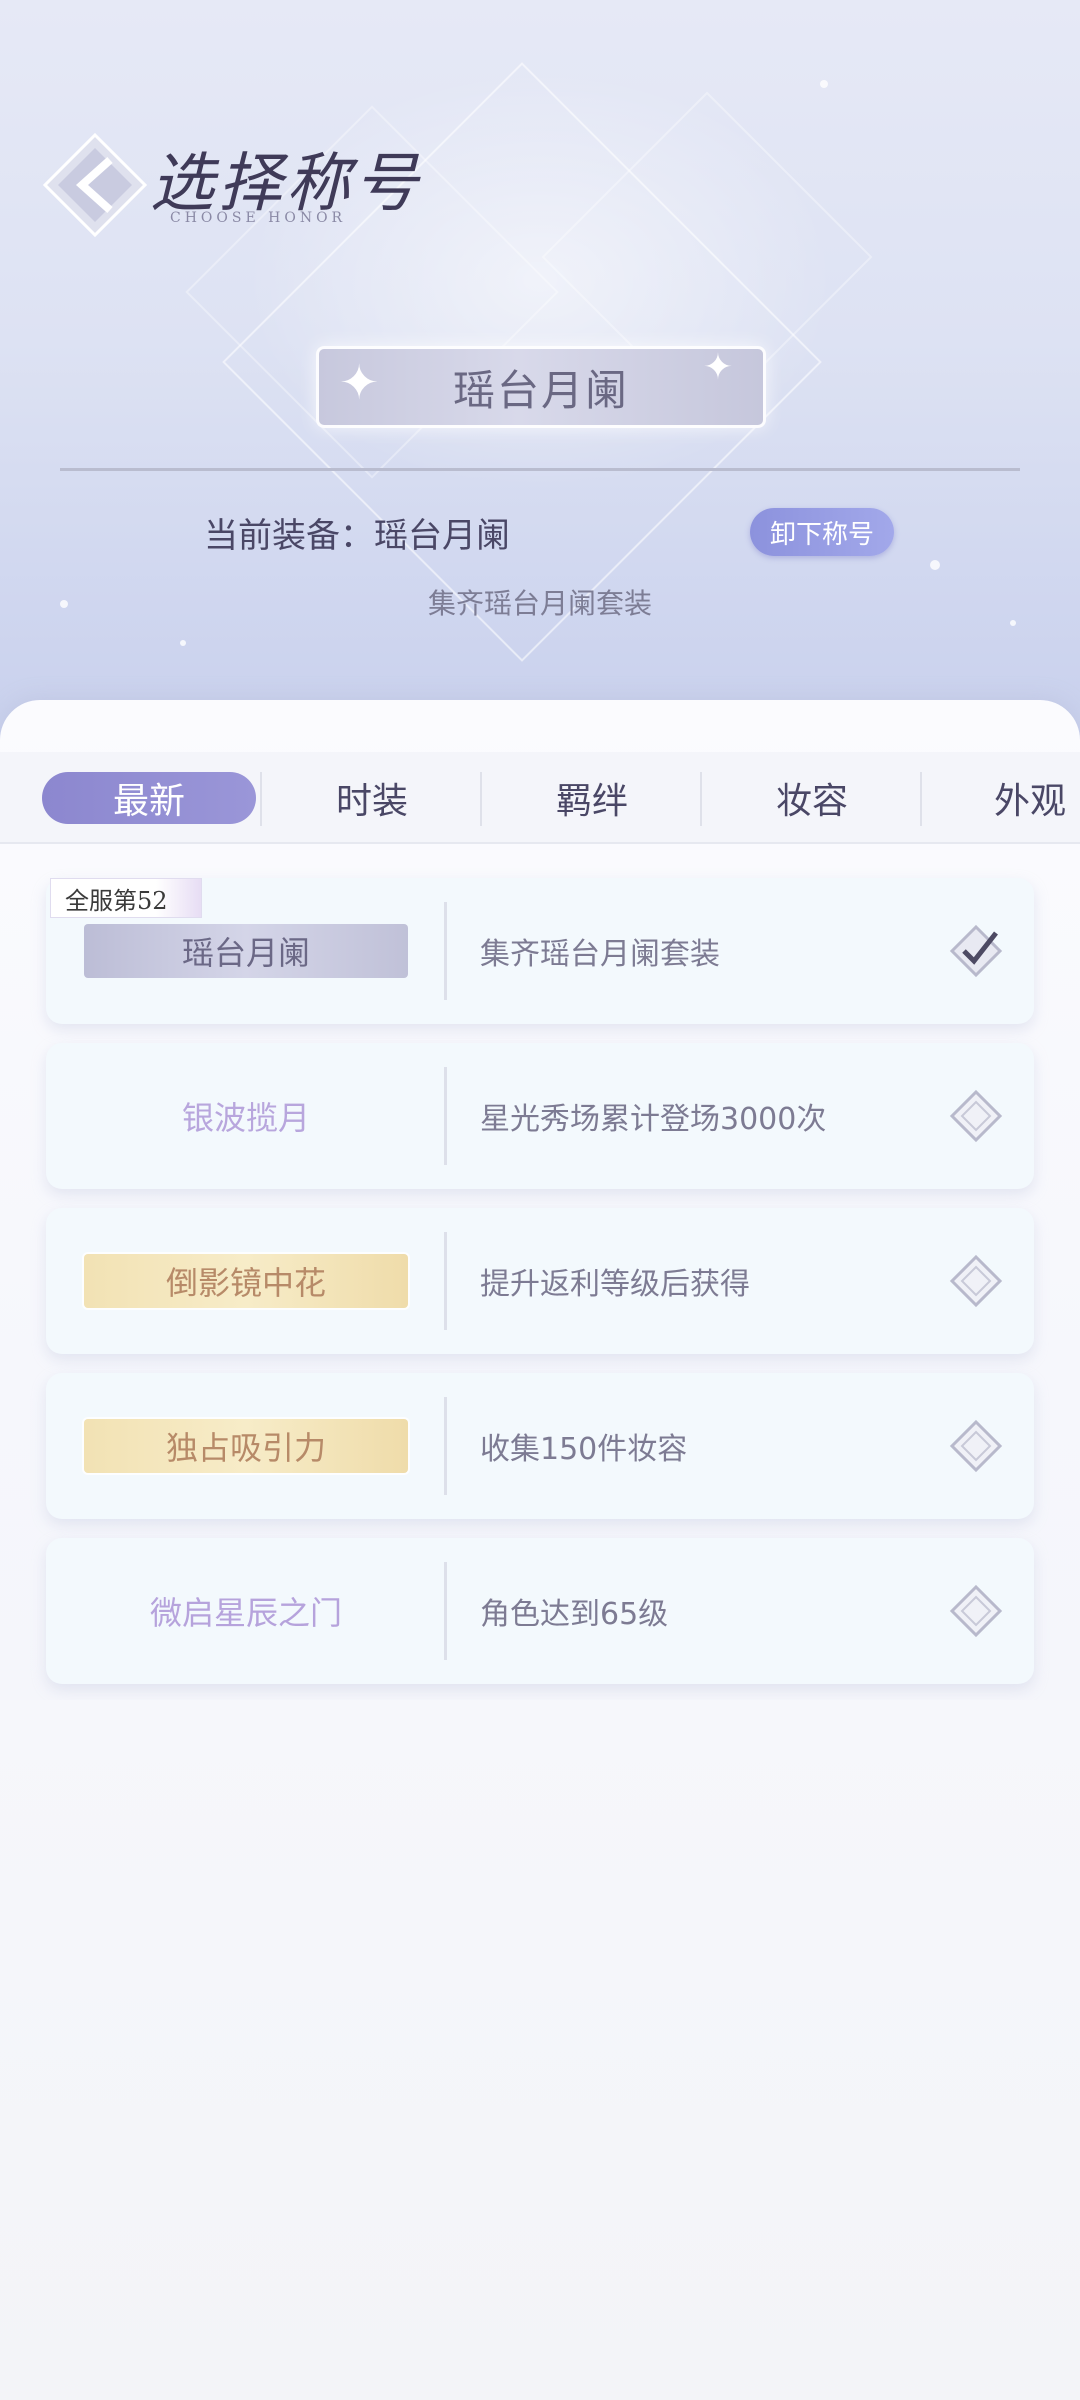  What do you see at coordinates (246, 1281) in the screenshot?
I see `title-name: 倒影镜中花` at bounding box center [246, 1281].